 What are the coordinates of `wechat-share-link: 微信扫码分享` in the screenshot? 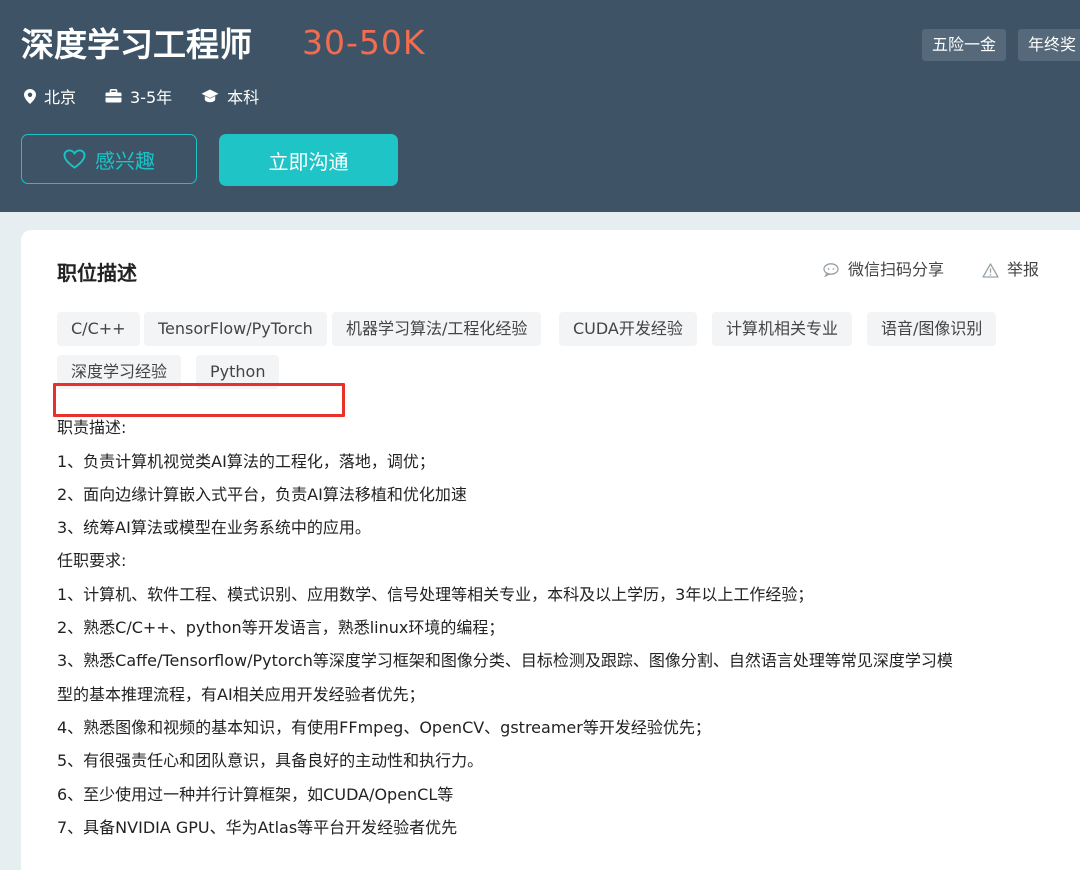 It's located at (883, 270).